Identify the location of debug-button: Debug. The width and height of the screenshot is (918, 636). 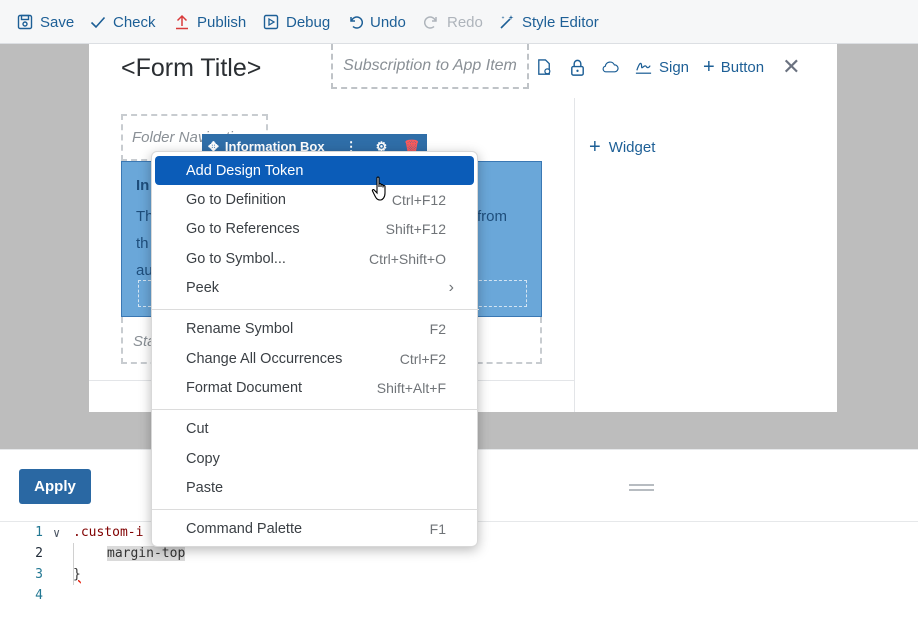
(296, 22).